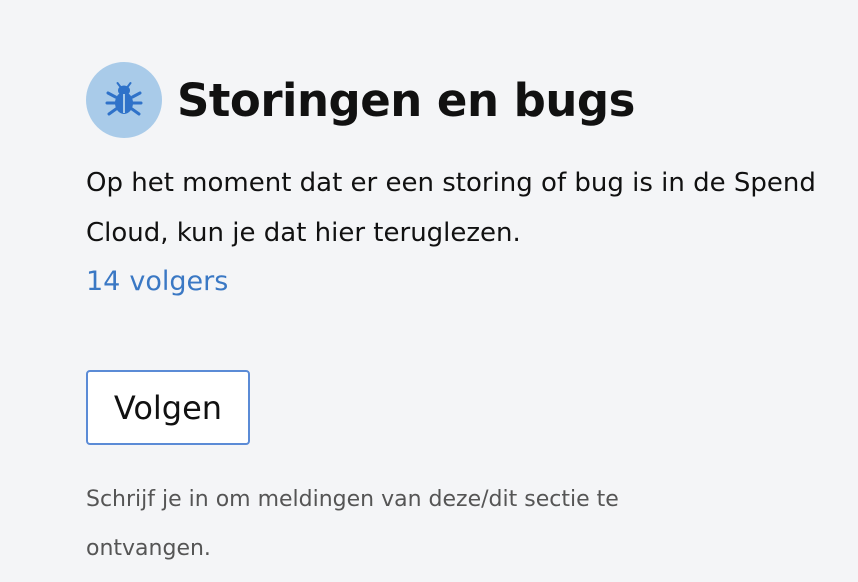 Image resolution: width=858 pixels, height=582 pixels. I want to click on title-row: Storingen en bugs, so click(456, 100).